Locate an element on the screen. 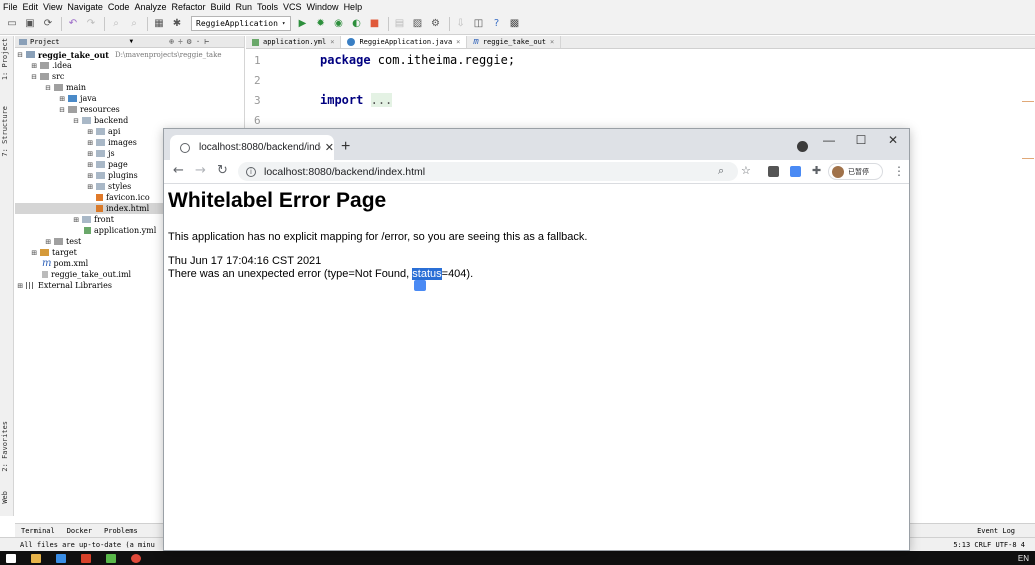 The width and height of the screenshot is (1035, 565). structure-tool-tab: 7: Structure is located at coordinates (5, 131).